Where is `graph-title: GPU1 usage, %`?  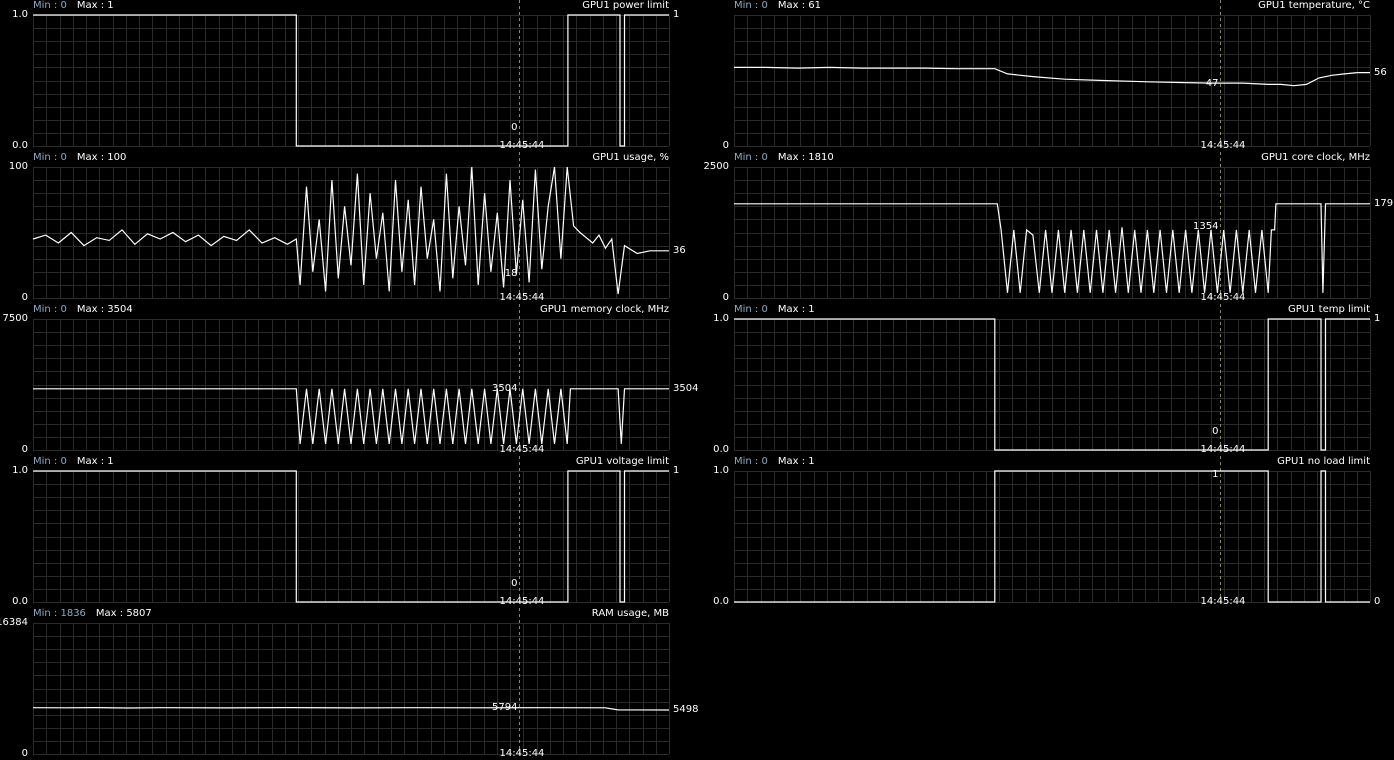 graph-title: GPU1 usage, % is located at coordinates (630, 157).